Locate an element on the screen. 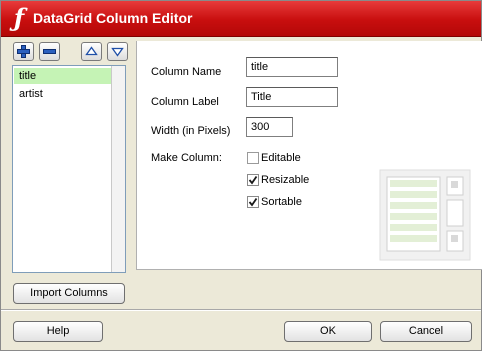 The width and height of the screenshot is (482, 351). import-columns-button: Import Columns is located at coordinates (69, 293).